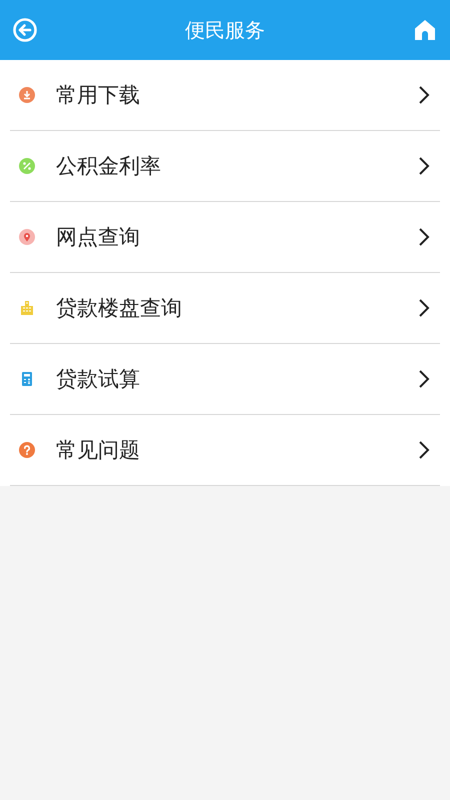  I want to click on home-icon, so click(425, 30).